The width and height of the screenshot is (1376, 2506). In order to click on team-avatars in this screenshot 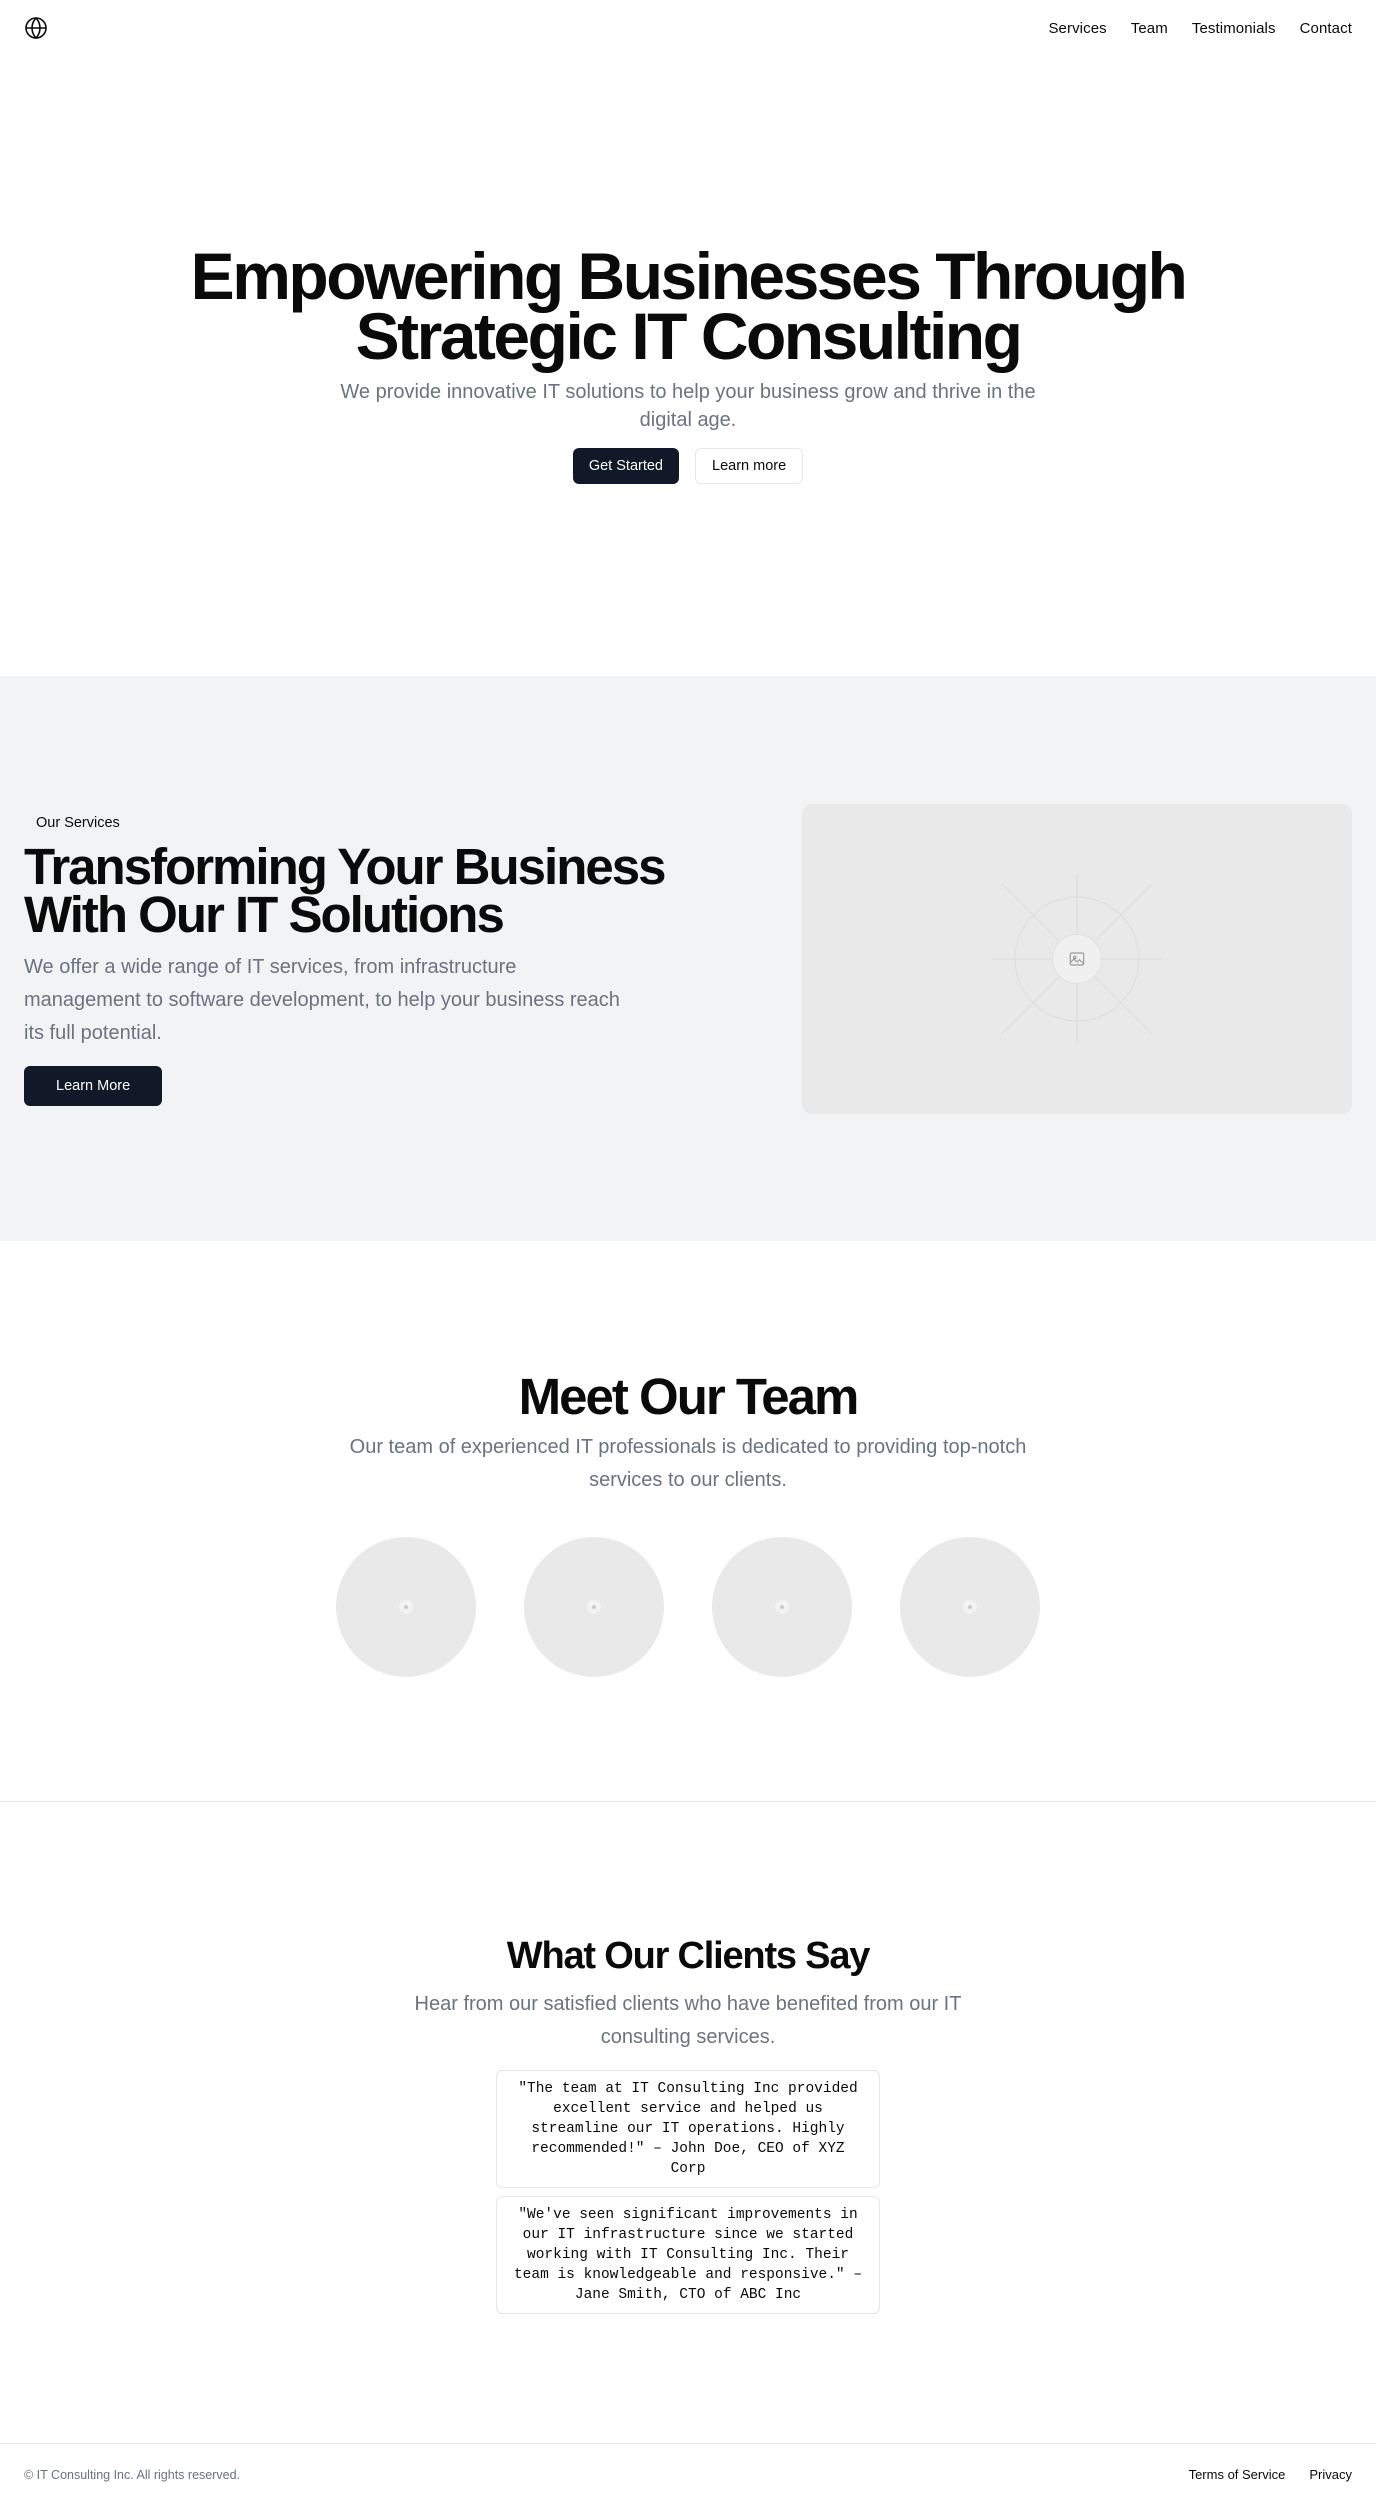, I will do `click(688, 1607)`.